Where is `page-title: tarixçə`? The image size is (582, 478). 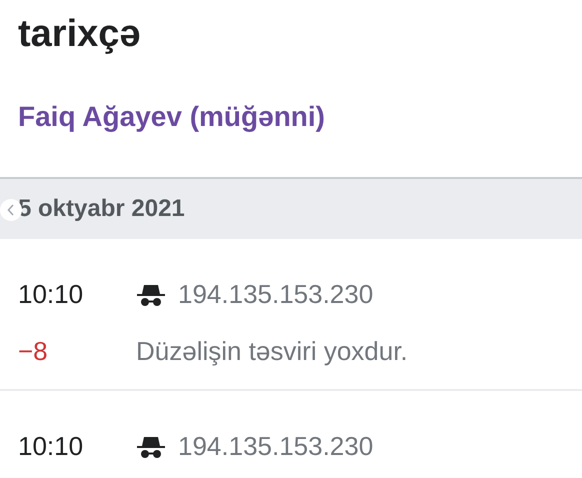
page-title: tarixçə is located at coordinates (79, 34).